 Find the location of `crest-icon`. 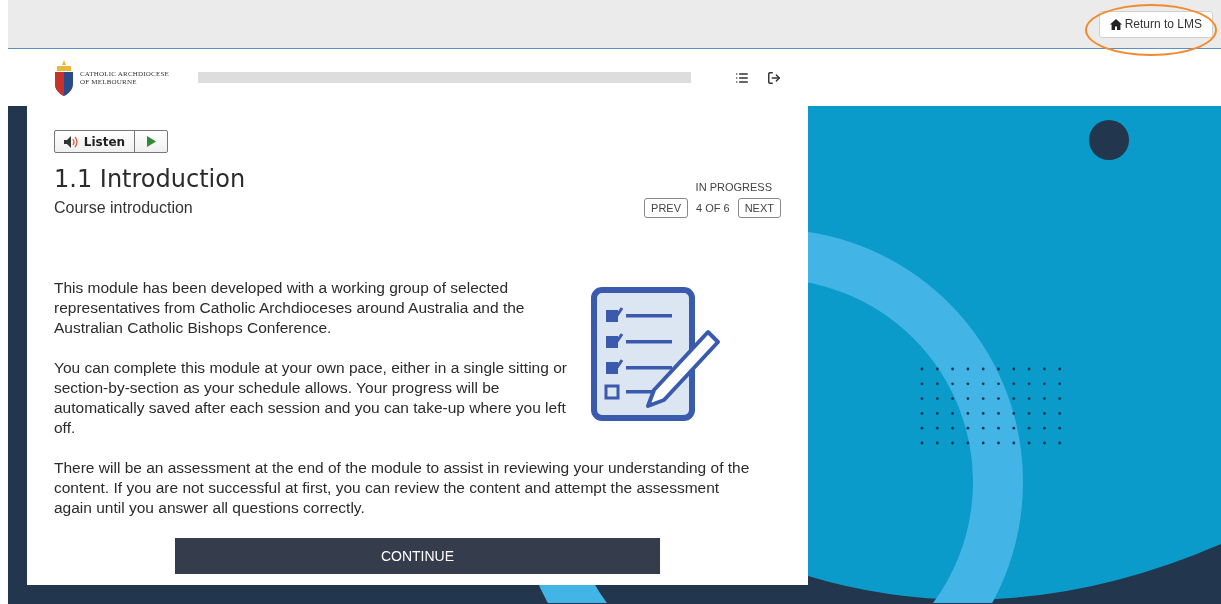

crest-icon is located at coordinates (64, 77).